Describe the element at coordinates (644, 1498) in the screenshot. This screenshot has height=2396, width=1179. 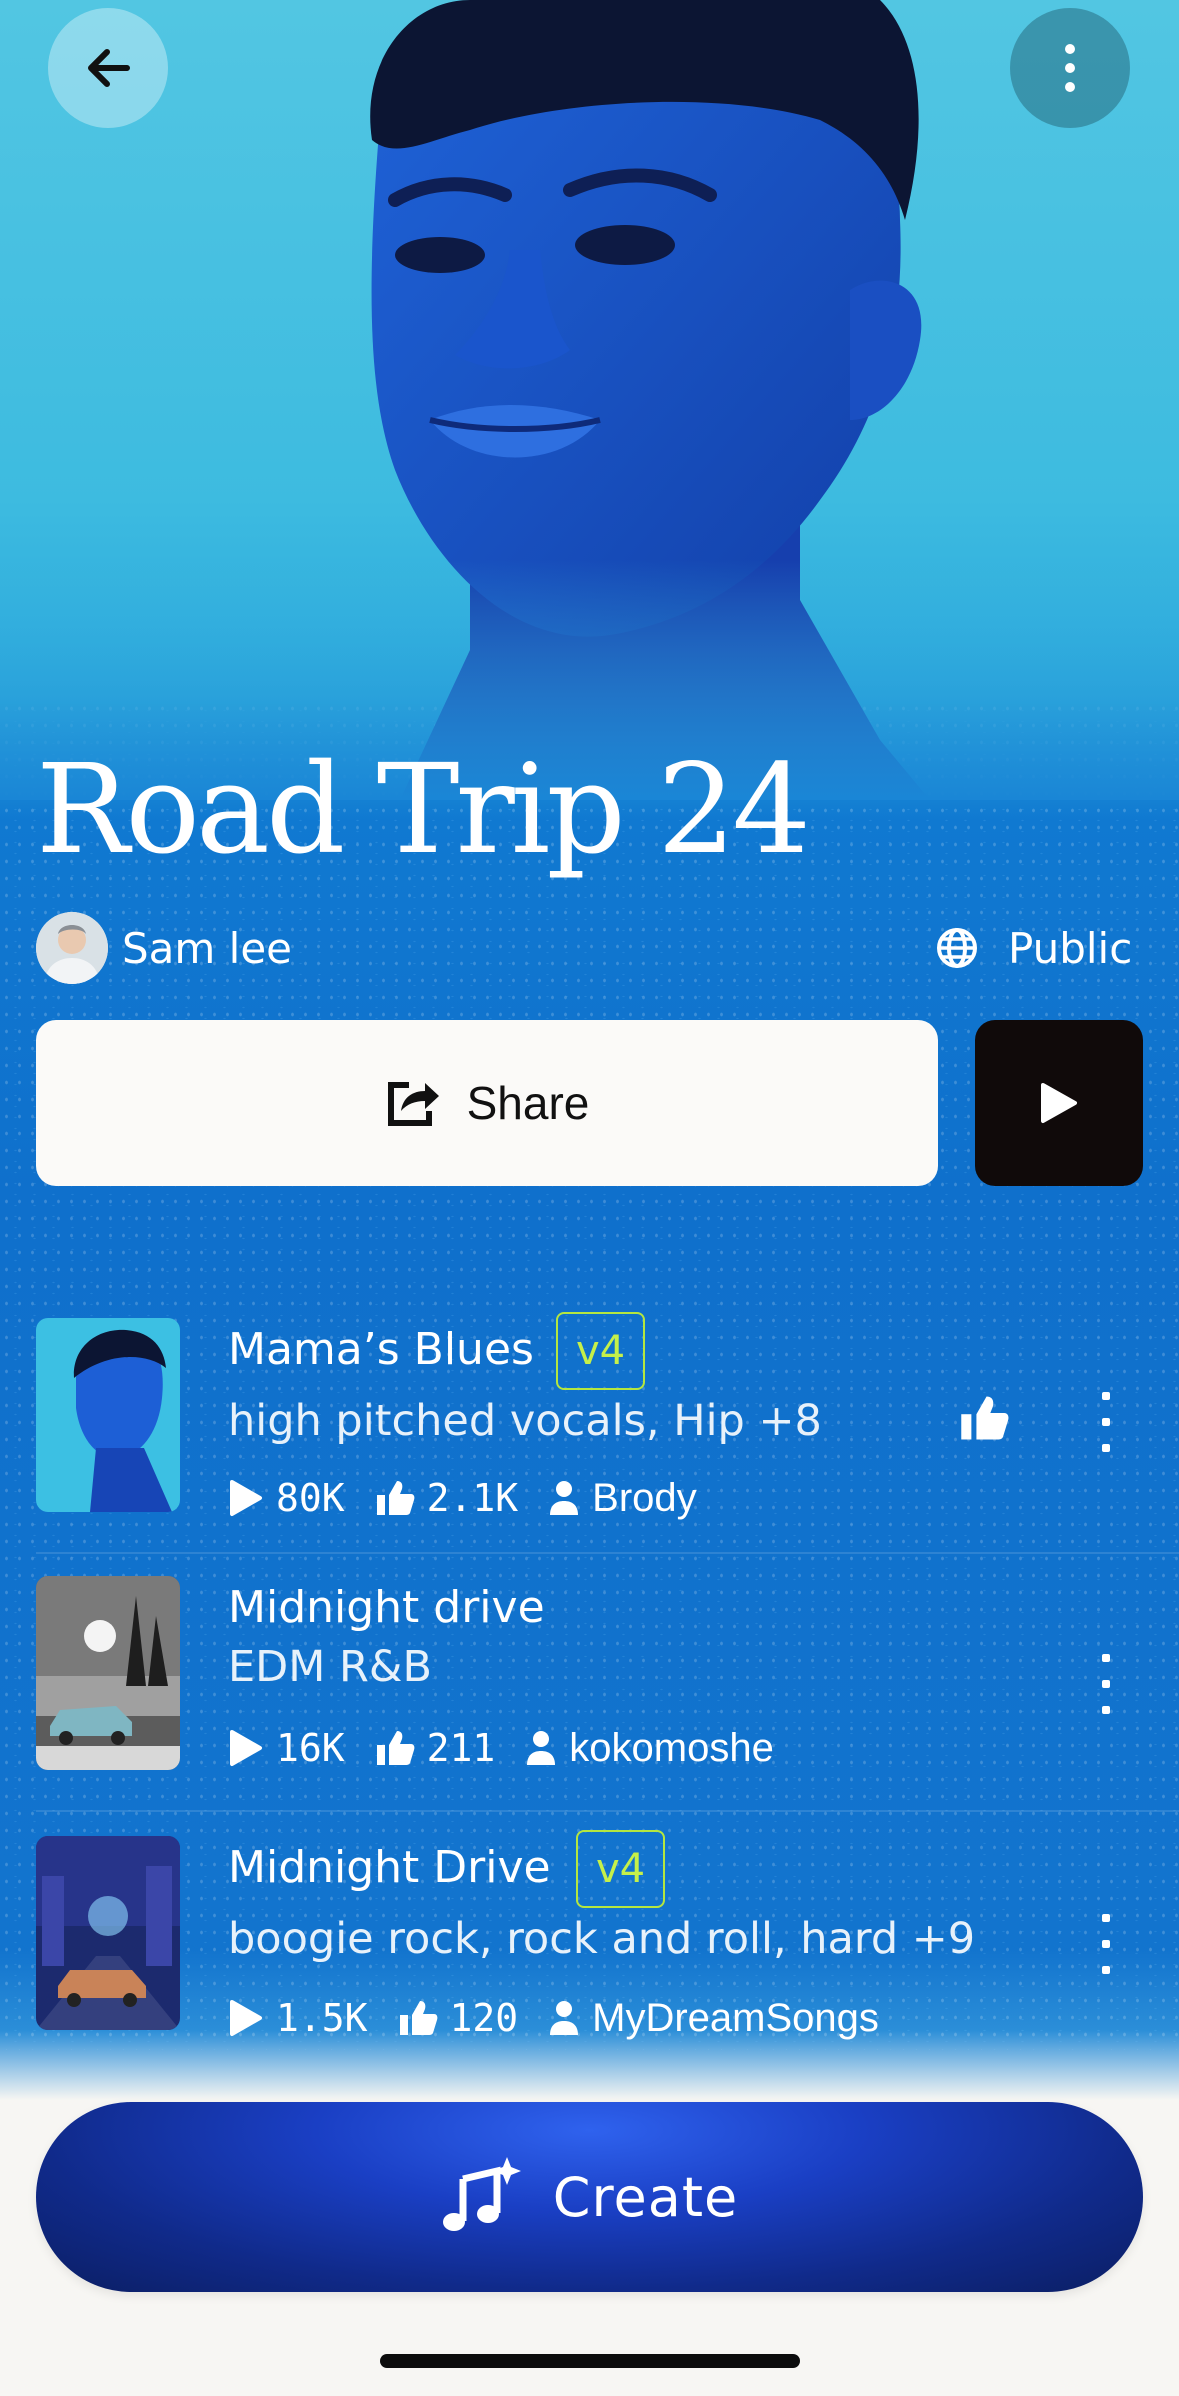
I see `song-author: Brody` at that location.